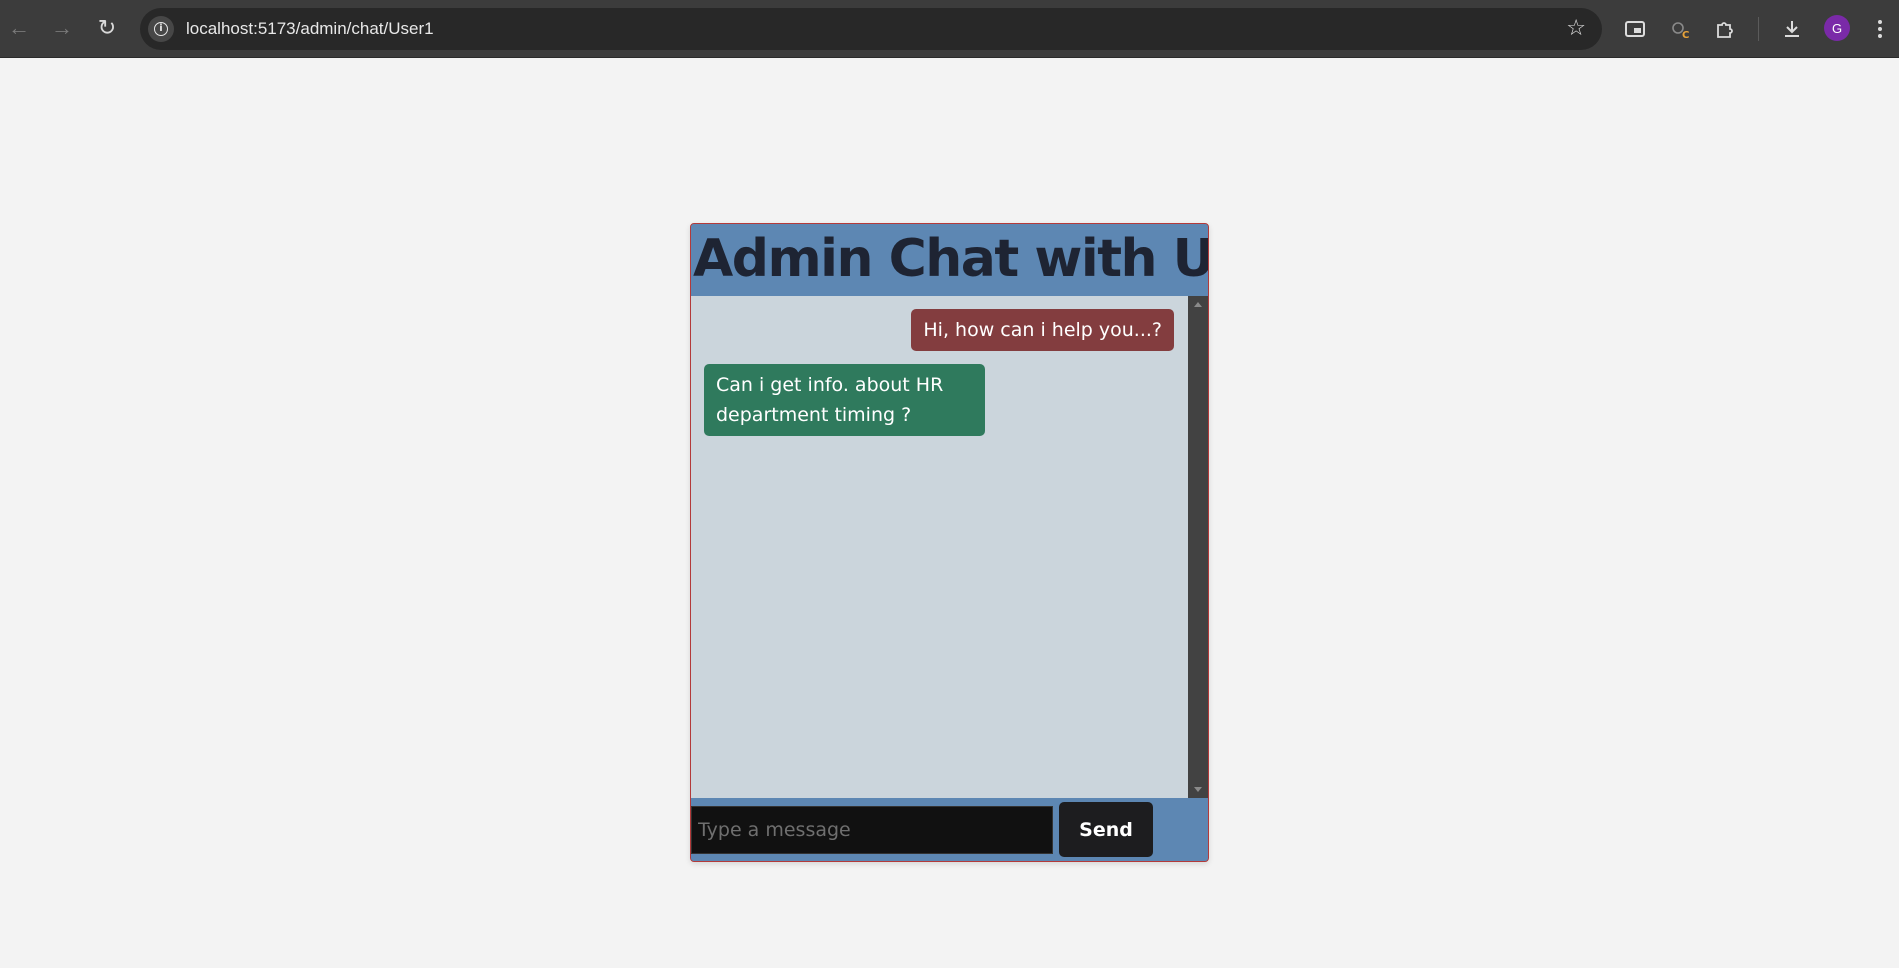 The image size is (1899, 968). I want to click on browser-menu-icon, so click(1880, 29).